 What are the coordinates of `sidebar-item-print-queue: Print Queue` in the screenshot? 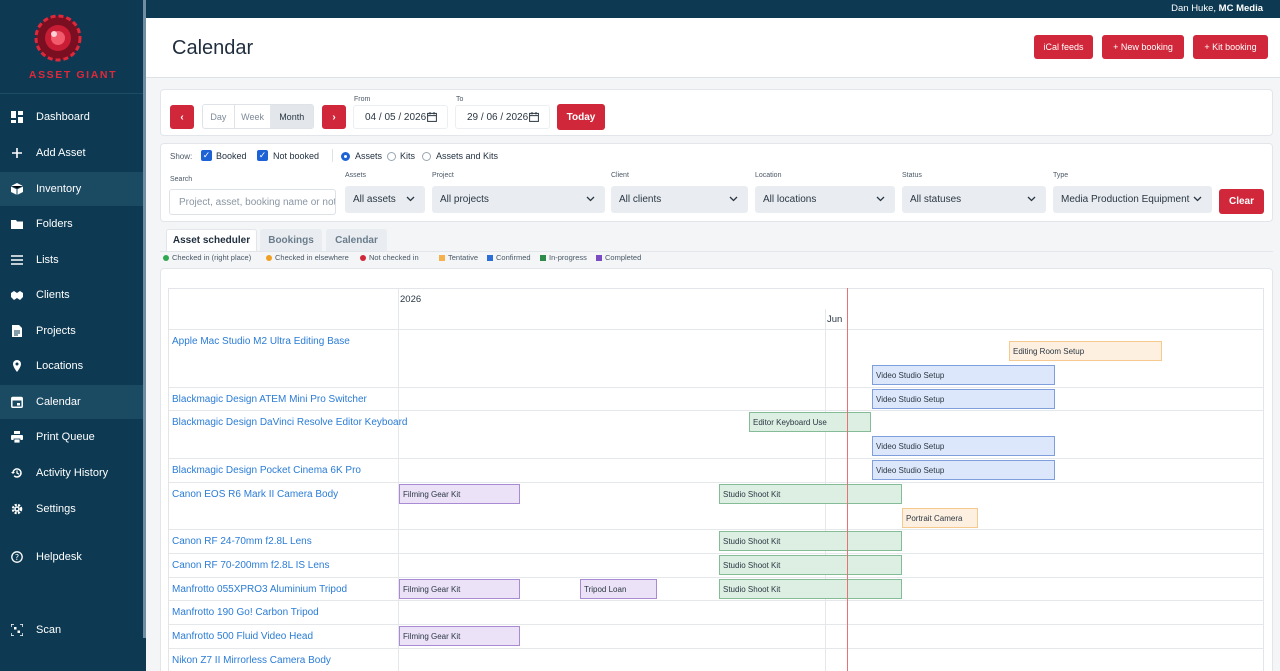 It's located at (71, 437).